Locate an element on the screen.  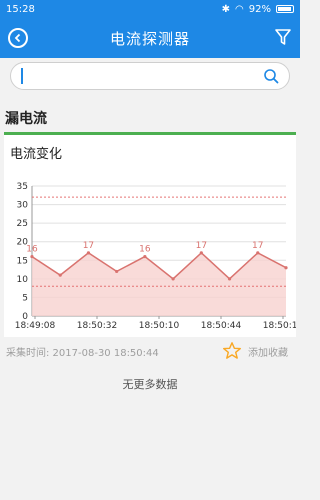
bluetooth-icon: ✱ is located at coordinates (226, 9).